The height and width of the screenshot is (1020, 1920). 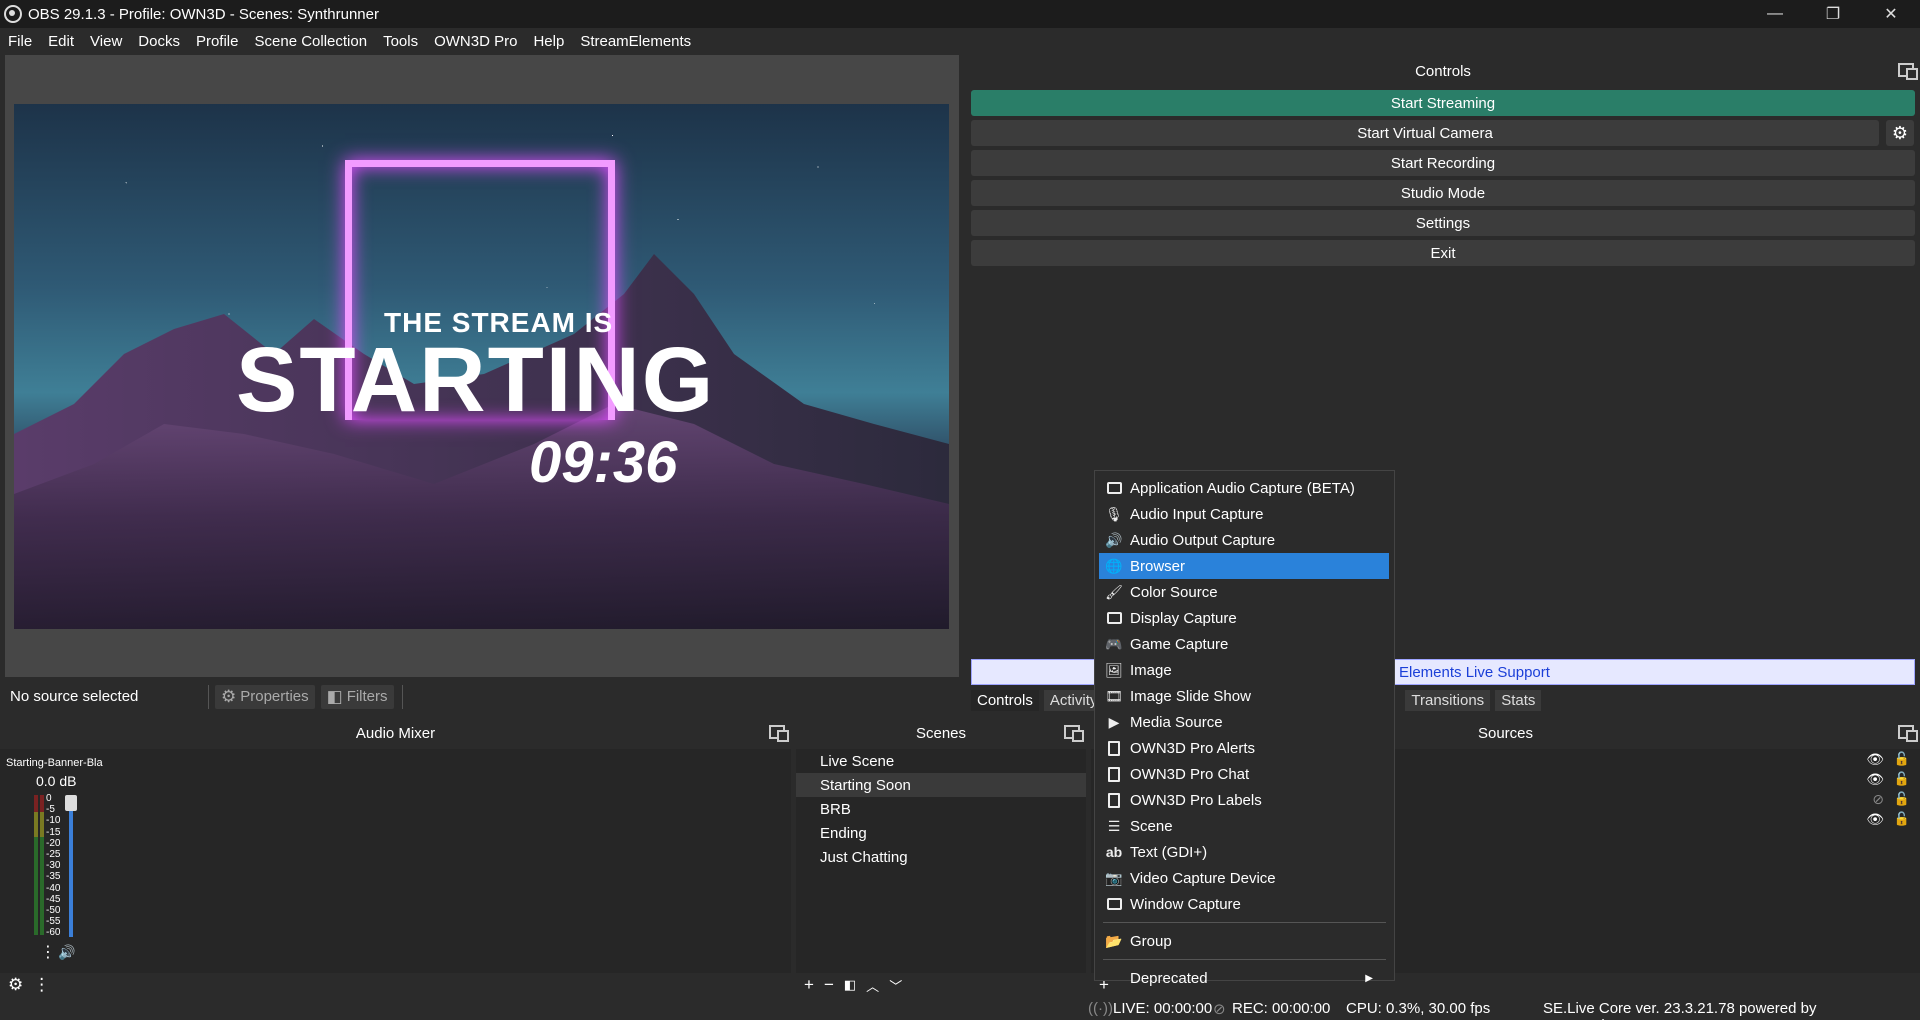 What do you see at coordinates (1244, 514) in the screenshot?
I see `menu-item-audio-input-capture: 🎙 Audio Input Capture` at bounding box center [1244, 514].